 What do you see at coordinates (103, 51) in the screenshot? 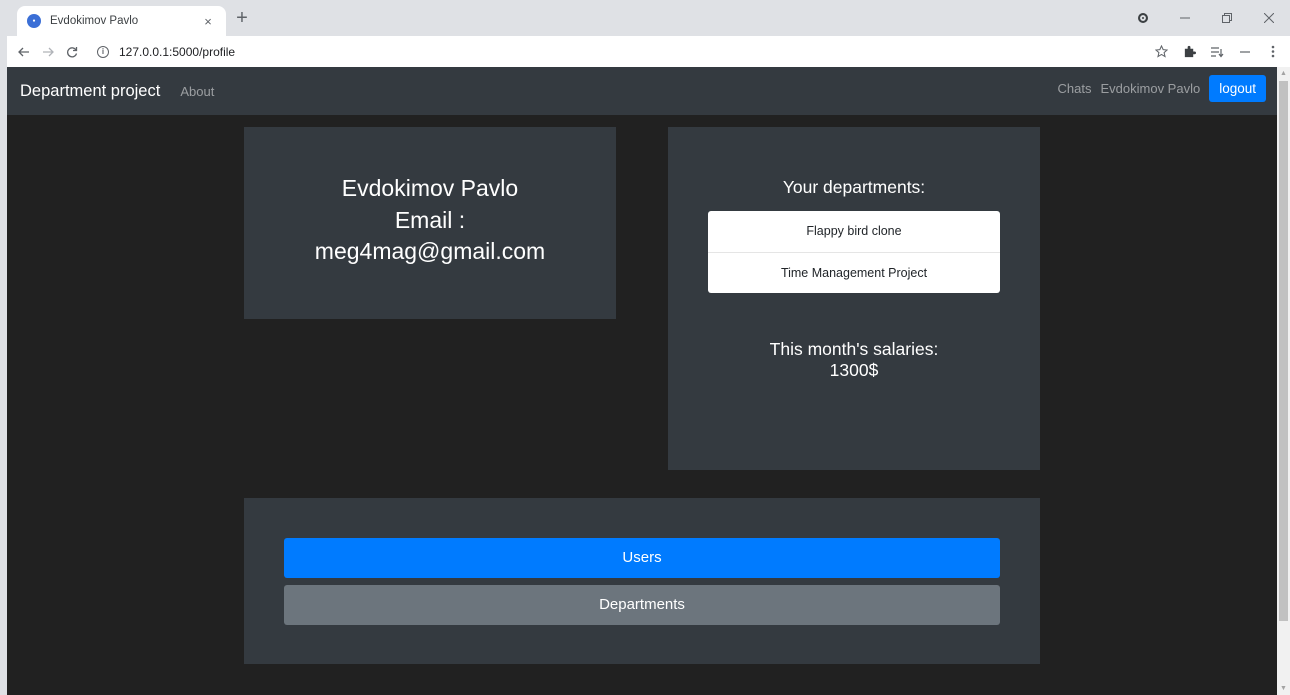
I see `info-icon: i` at bounding box center [103, 51].